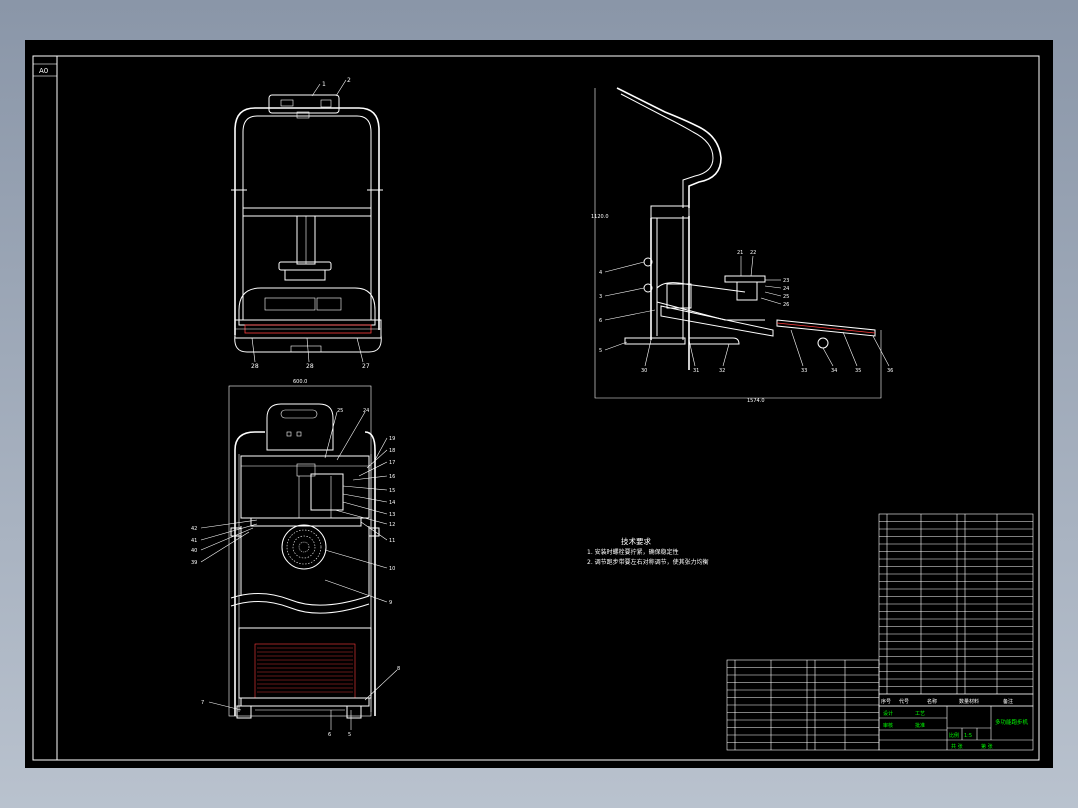 The image size is (1078, 808). I want to click on svg-text: 39, so click(194, 563).